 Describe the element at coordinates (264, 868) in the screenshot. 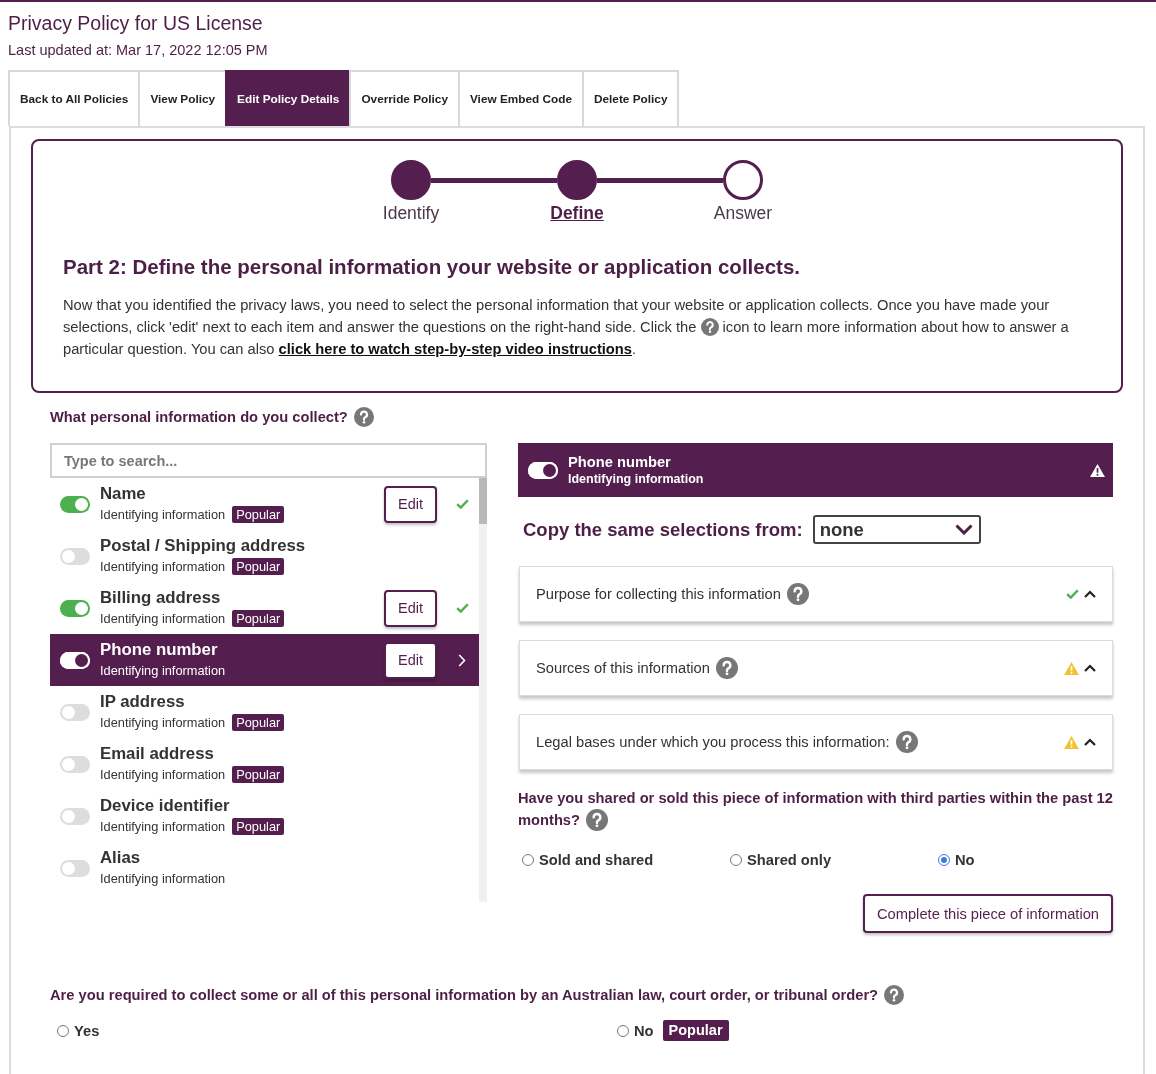

I see `info-list-item: Alias Identifying information` at that location.